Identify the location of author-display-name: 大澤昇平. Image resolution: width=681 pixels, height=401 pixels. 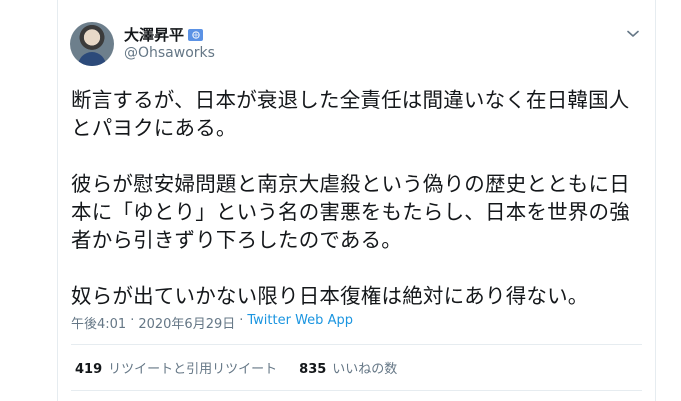
(154, 34).